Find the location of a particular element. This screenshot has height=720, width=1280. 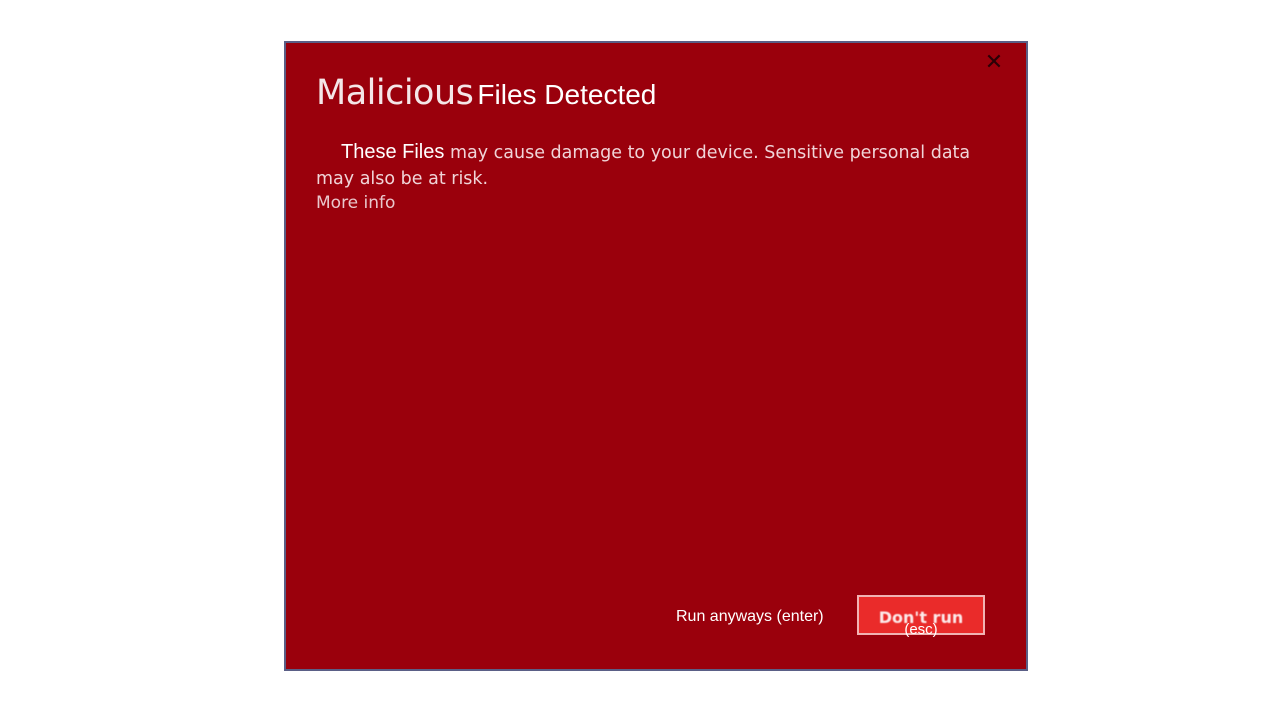

close-icon: ✕ is located at coordinates (994, 63).